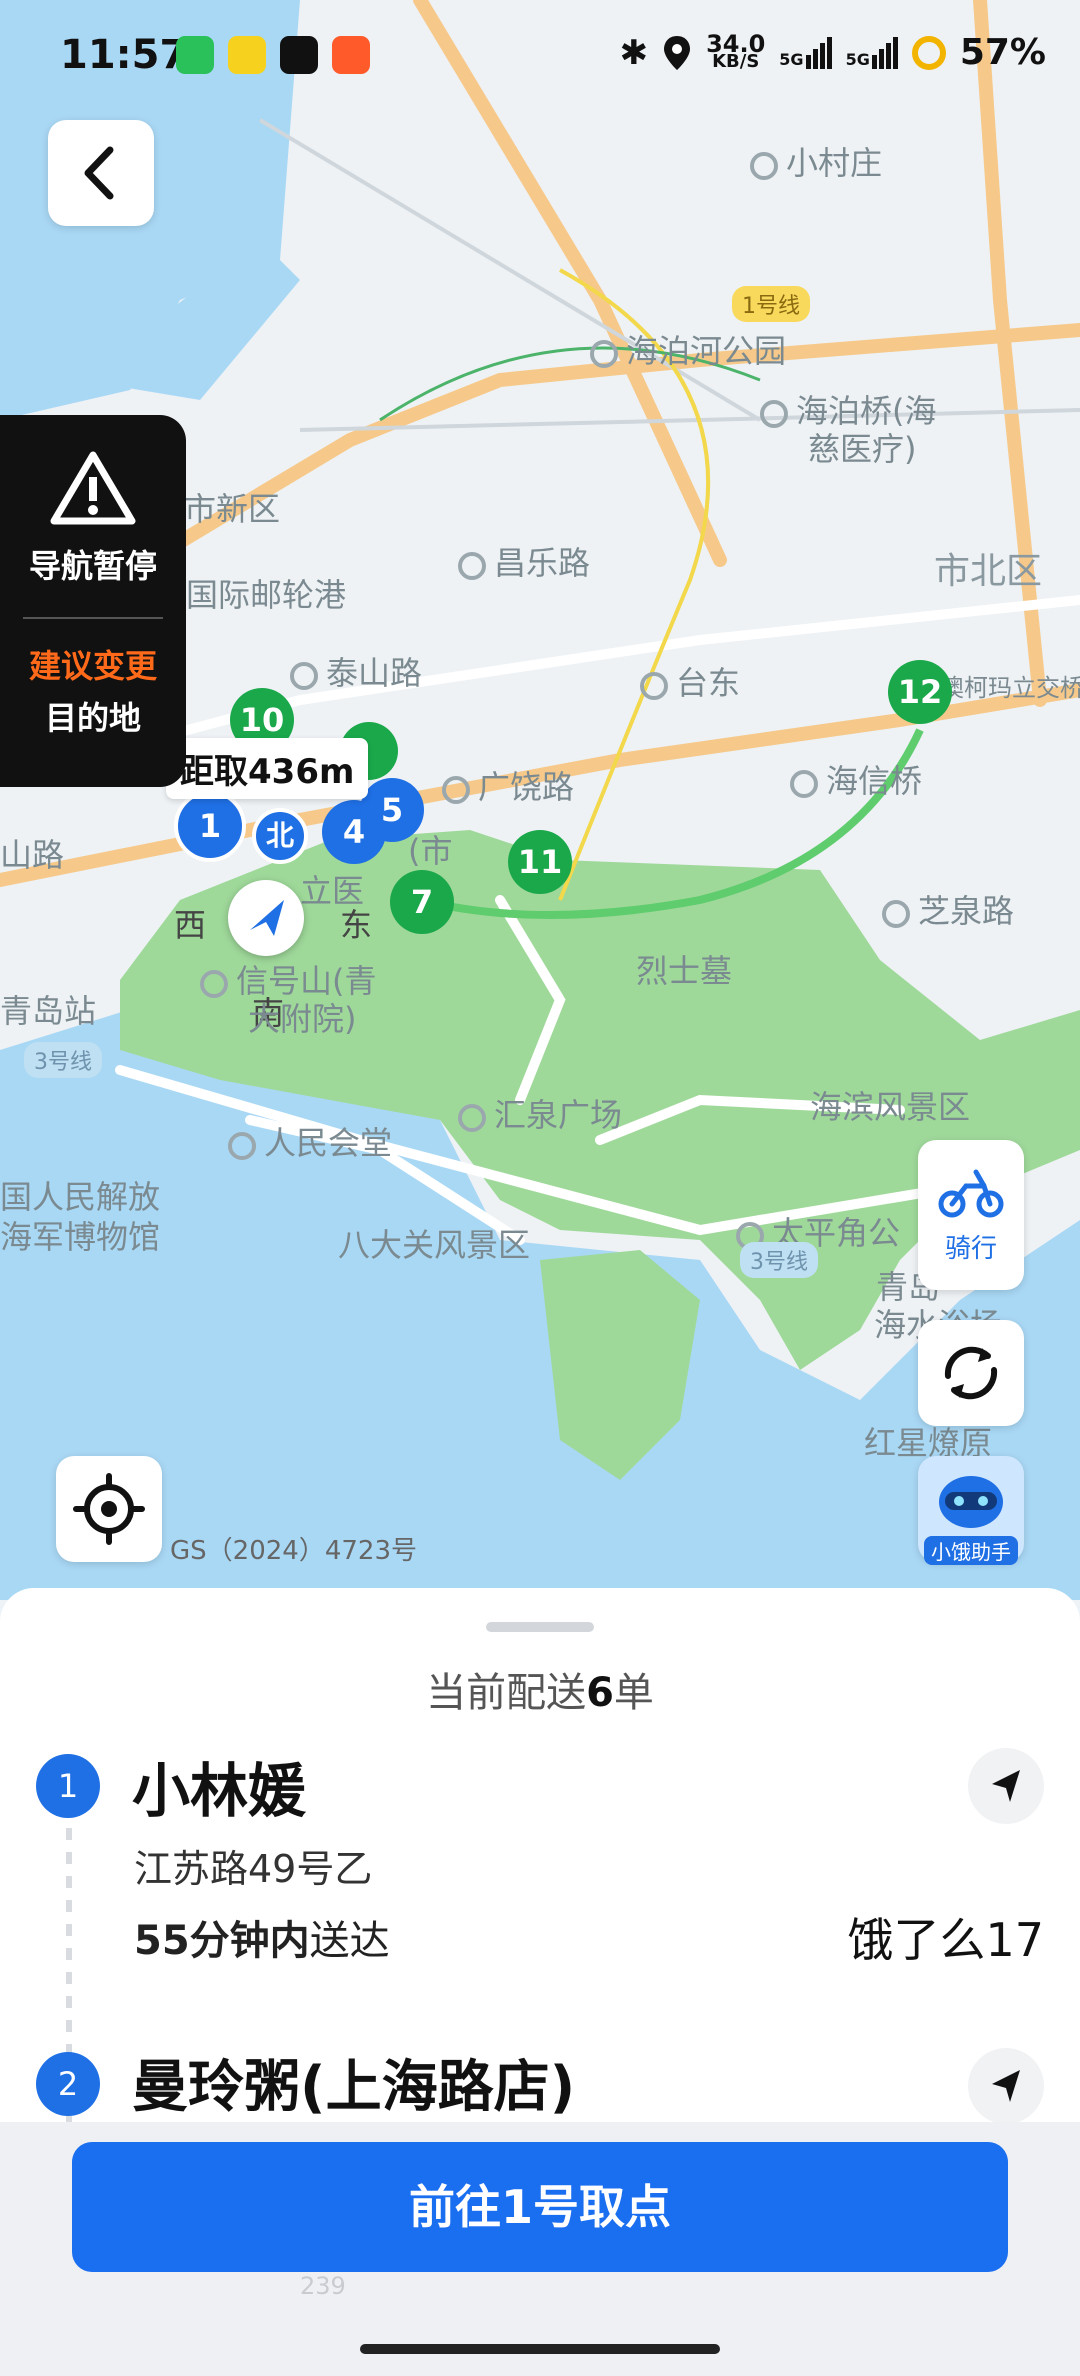 The height and width of the screenshot is (2376, 1080). I want to click on refresh-icon, so click(971, 1373).